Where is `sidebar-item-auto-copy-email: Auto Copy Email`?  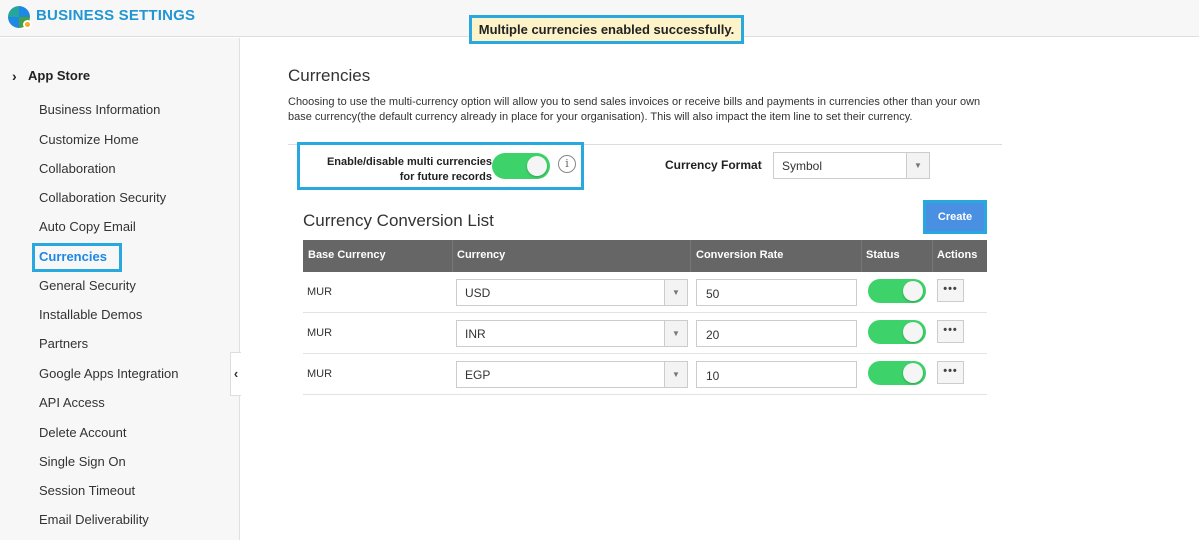
sidebar-item-auto-copy-email: Auto Copy Email is located at coordinates (87, 226).